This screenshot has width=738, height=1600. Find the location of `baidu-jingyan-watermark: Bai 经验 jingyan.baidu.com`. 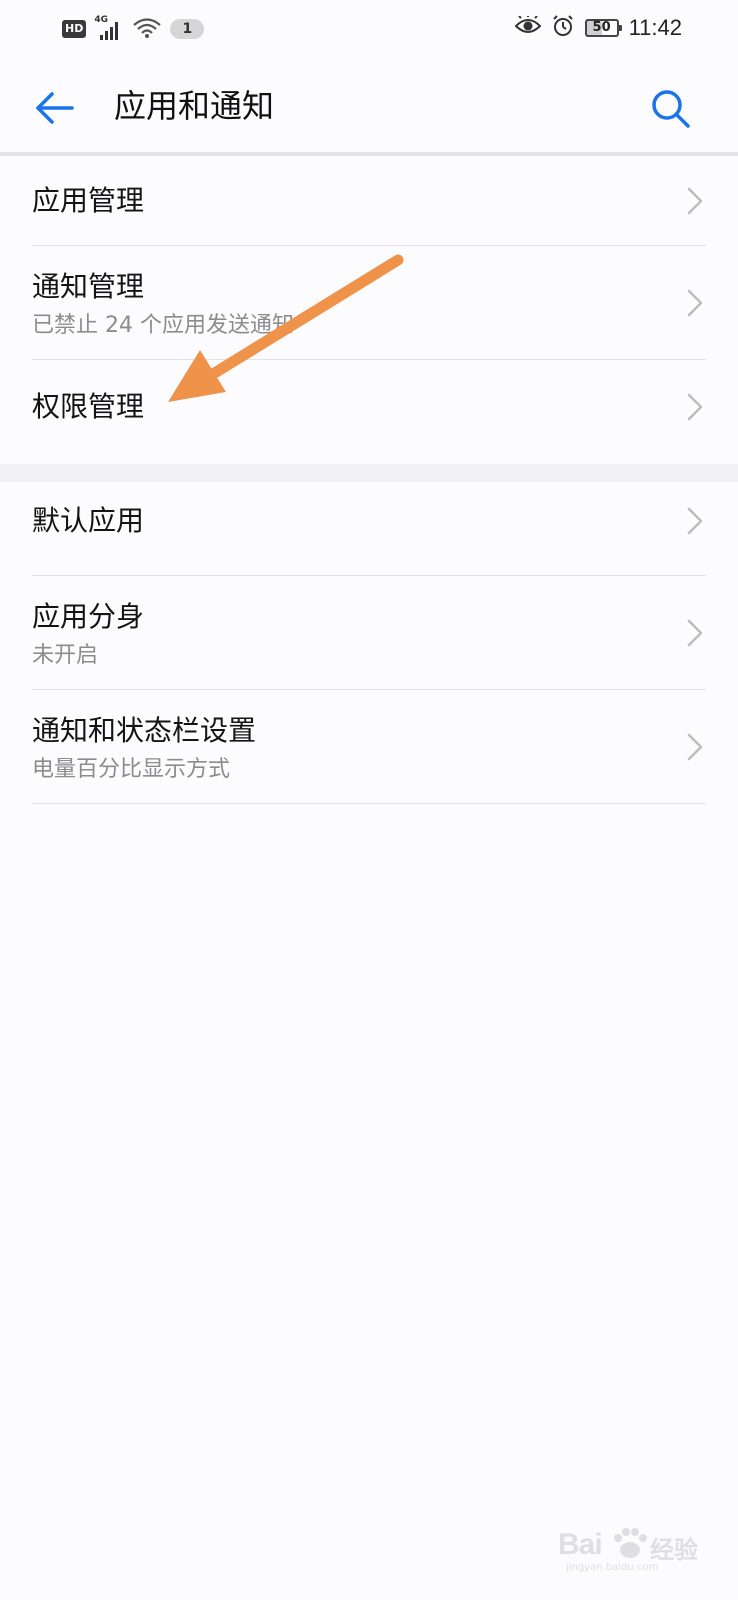

baidu-jingyan-watermark: Bai 经验 jingyan.baidu.com is located at coordinates (628, 1551).